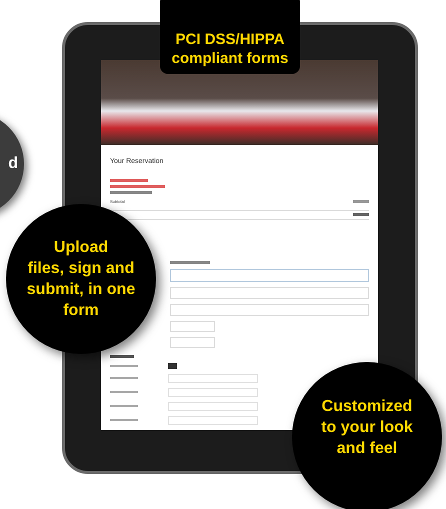 This screenshot has width=446, height=509. What do you see at coordinates (230, 39) in the screenshot?
I see `label-text: PCI DSS/HIPPA` at bounding box center [230, 39].